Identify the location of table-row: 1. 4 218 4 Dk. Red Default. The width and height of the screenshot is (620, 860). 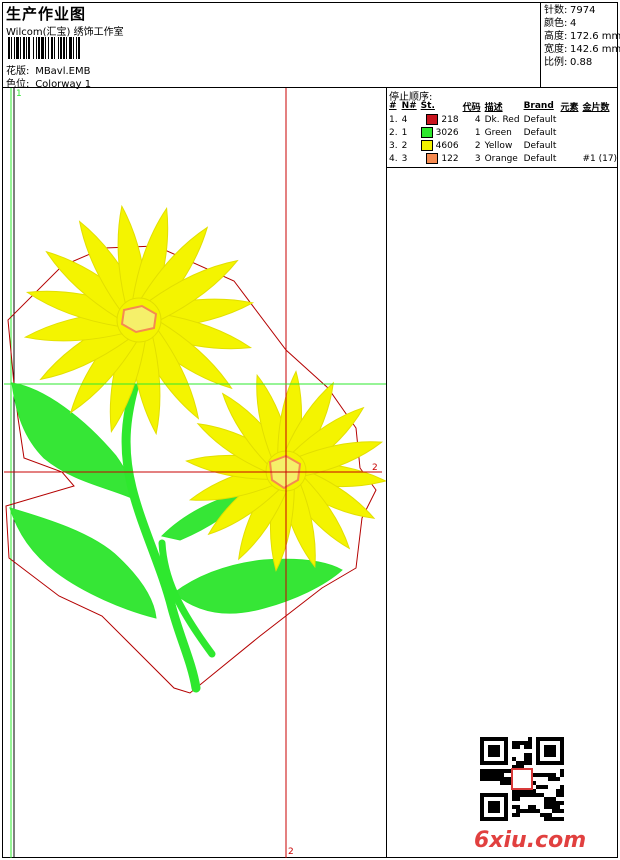
(503, 119).